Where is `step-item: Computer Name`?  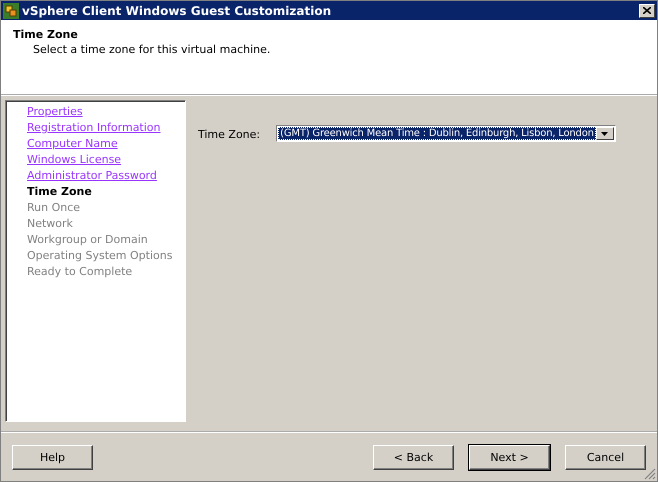 step-item: Computer Name is located at coordinates (72, 144).